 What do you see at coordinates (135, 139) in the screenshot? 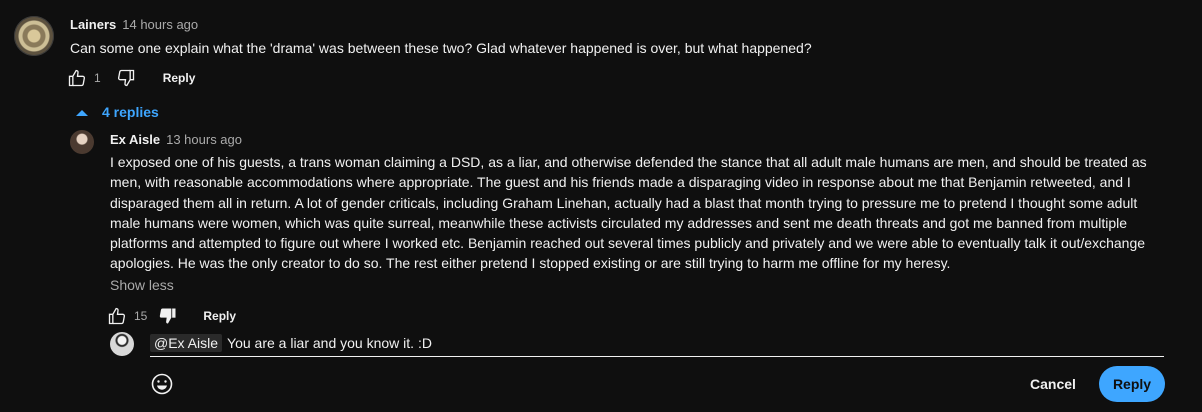
I see `reply-author: Ex Aisle` at bounding box center [135, 139].